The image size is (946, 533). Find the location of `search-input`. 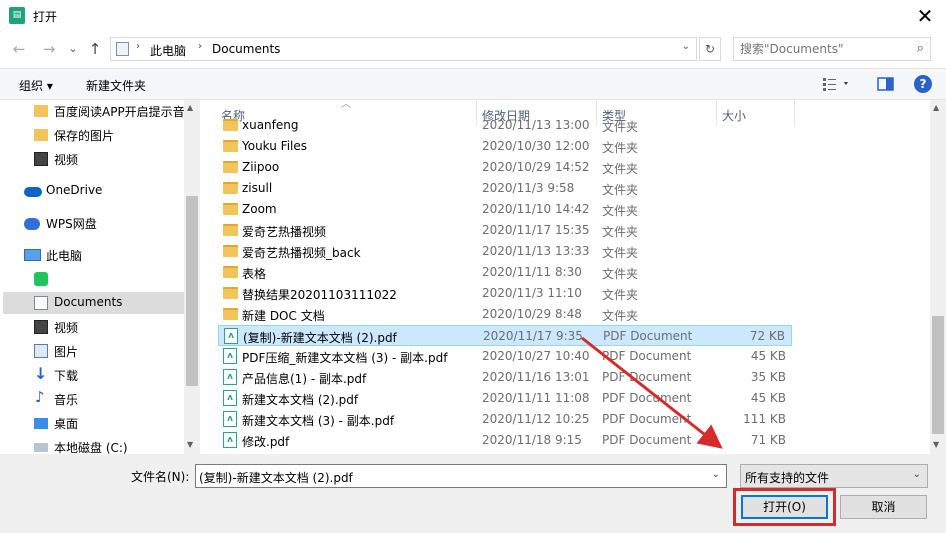

search-input is located at coordinates (825, 49).